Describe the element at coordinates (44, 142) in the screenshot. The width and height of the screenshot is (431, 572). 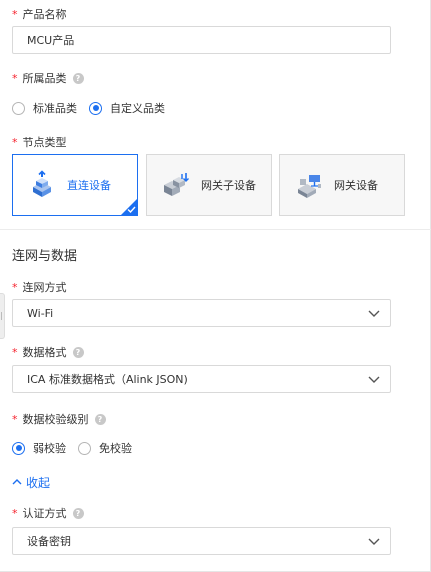
I see `node-type-label-text: 节点类型` at that location.